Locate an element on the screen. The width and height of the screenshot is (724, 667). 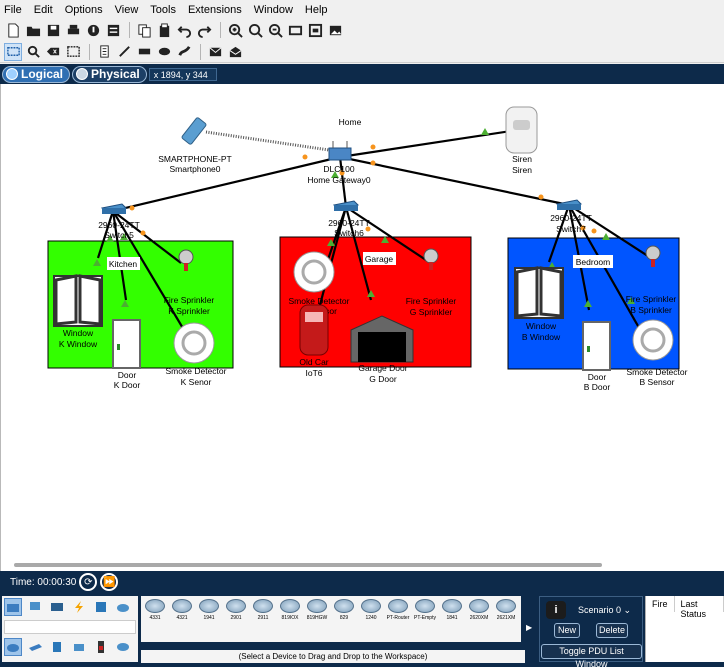
scenario-select: Scenario 0 ⌄ is located at coordinates (605, 610).